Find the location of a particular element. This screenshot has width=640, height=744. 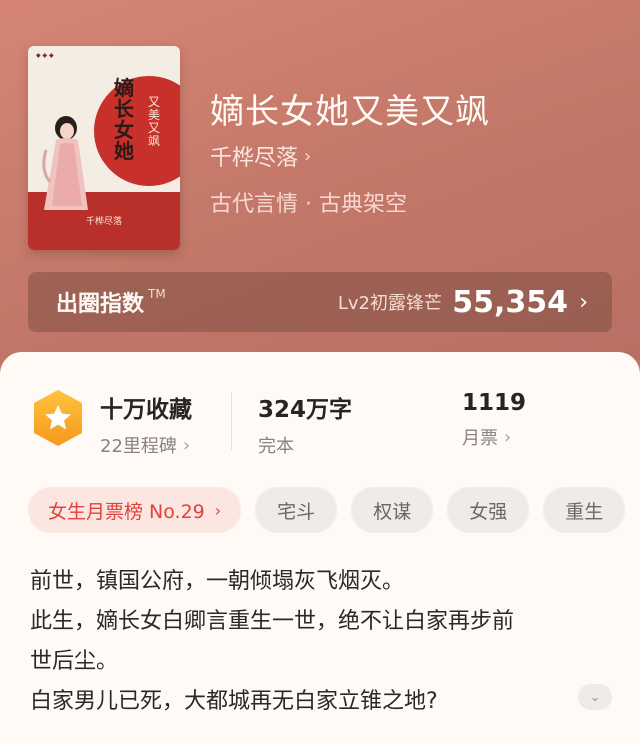

chevron-down-icon: ⌄ is located at coordinates (595, 697).